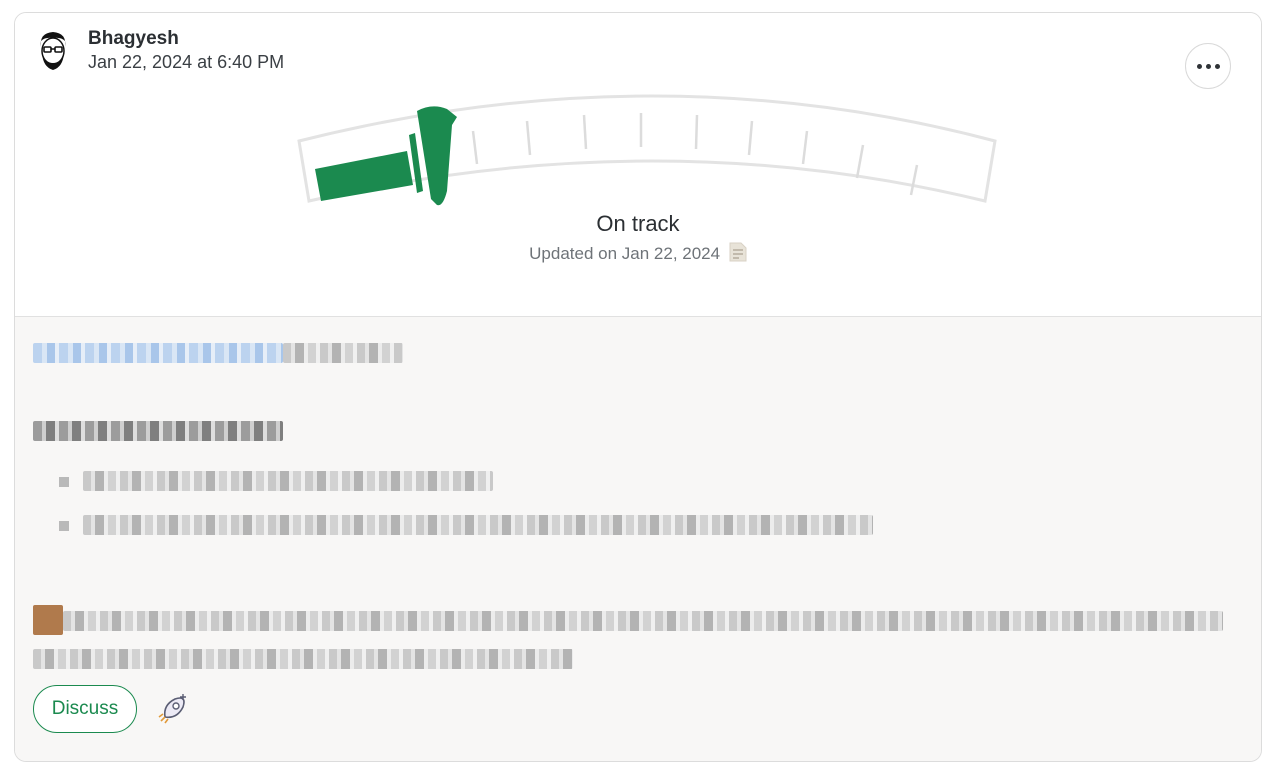 This screenshot has height=774, width=1278. What do you see at coordinates (85, 709) in the screenshot?
I see `discuss-button: Discuss` at bounding box center [85, 709].